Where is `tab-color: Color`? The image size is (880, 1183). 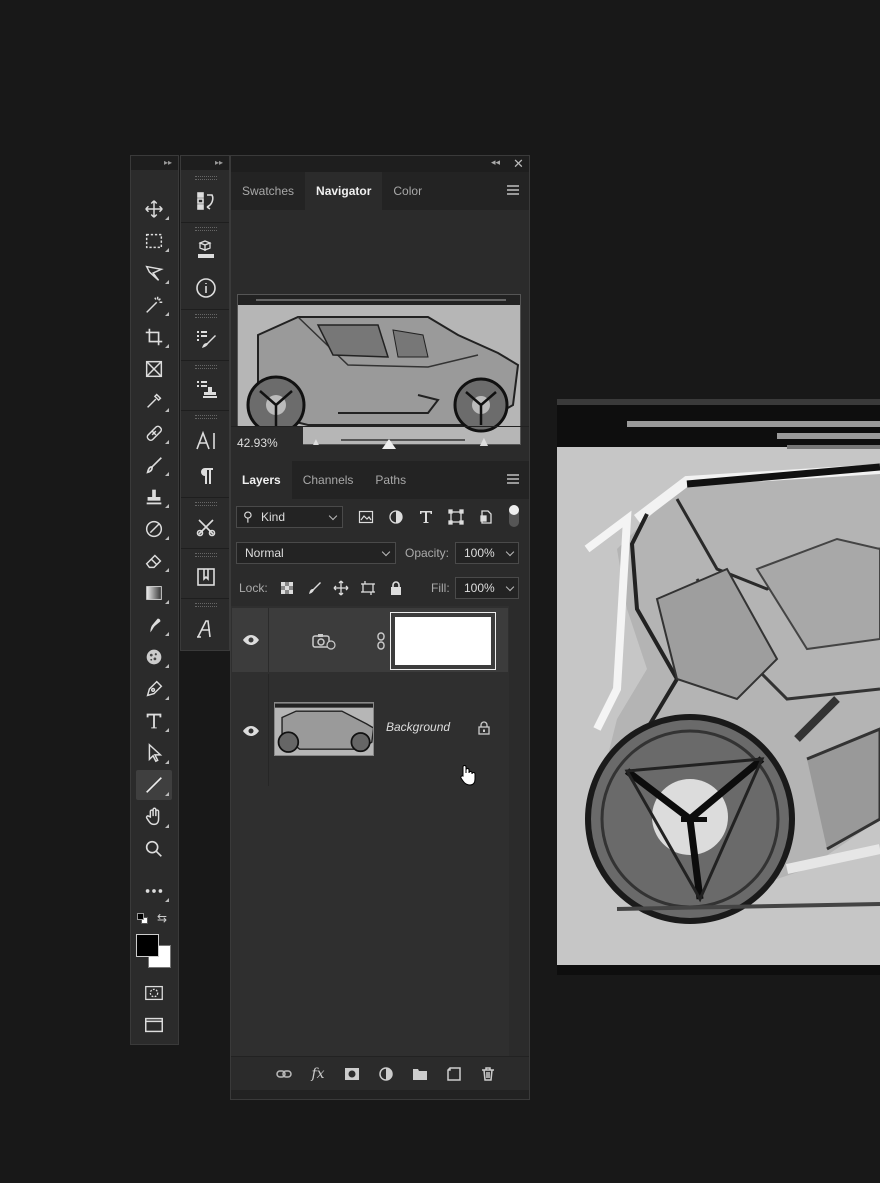
tab-color: Color is located at coordinates (407, 191).